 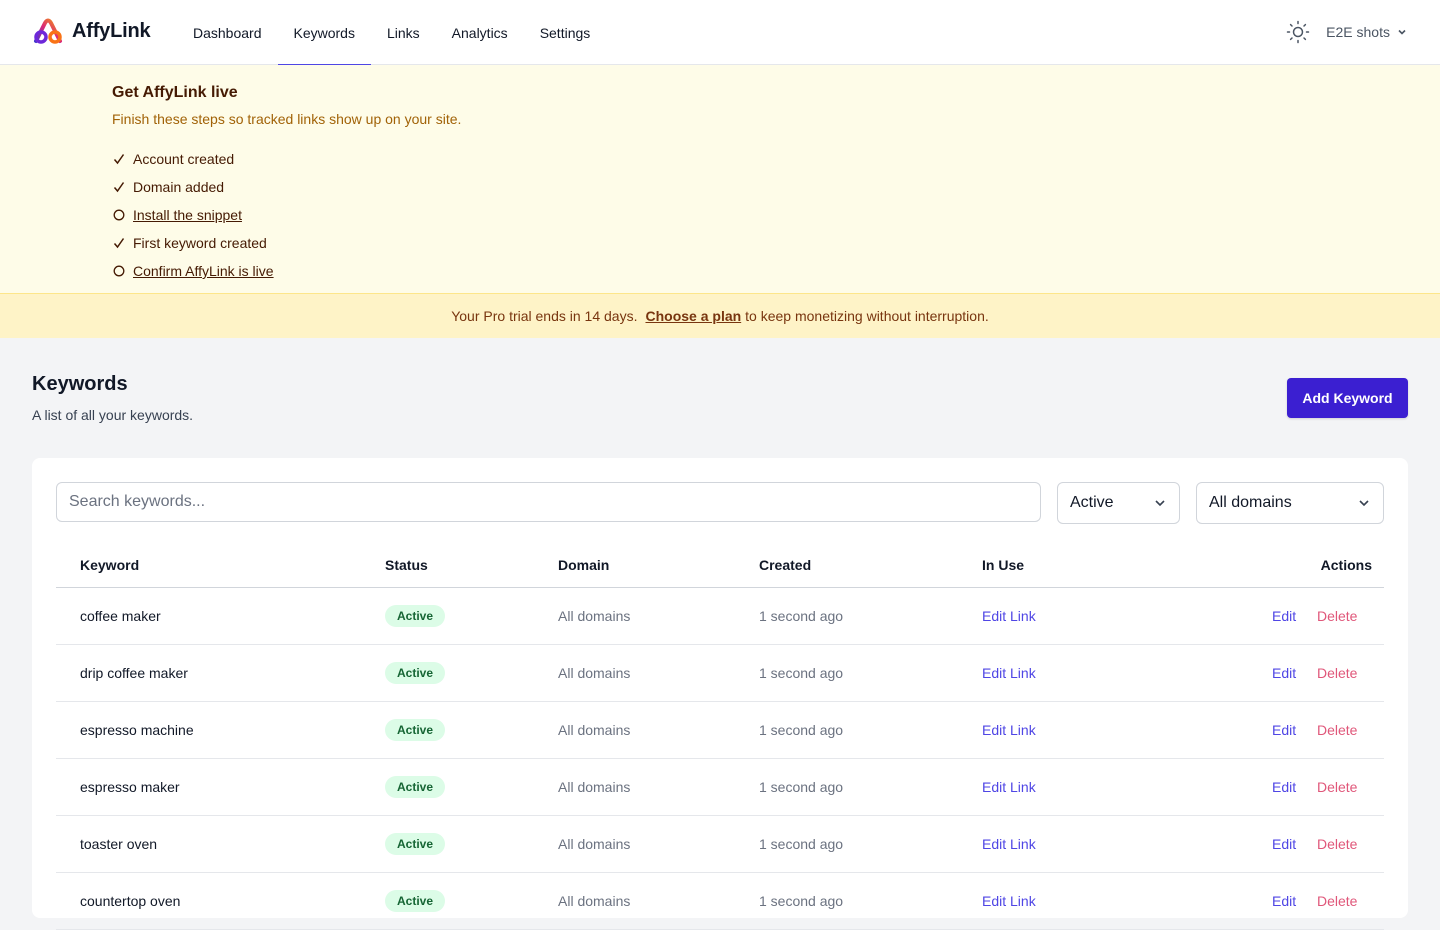 I want to click on choose-plan-link: Choose a plan, so click(x=693, y=316).